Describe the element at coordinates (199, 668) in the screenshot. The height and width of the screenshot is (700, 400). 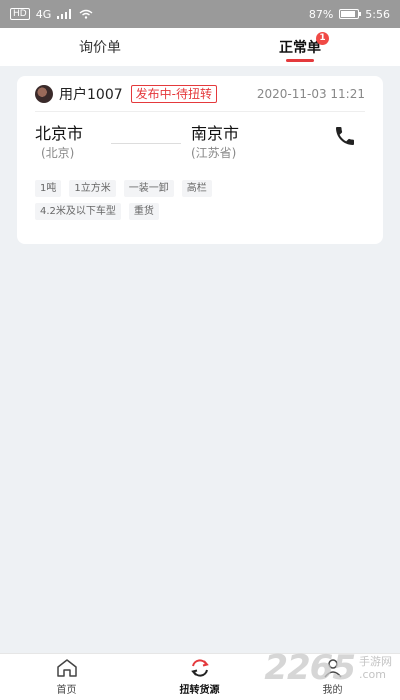
I see `refresh-icon` at that location.